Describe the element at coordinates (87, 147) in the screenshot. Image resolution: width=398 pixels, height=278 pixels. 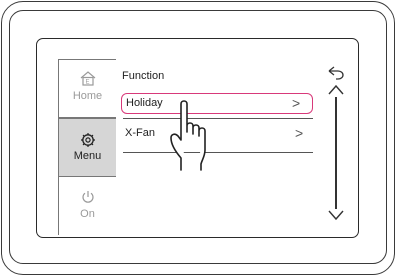
I see `sidebar-item-menu: Menu` at that location.